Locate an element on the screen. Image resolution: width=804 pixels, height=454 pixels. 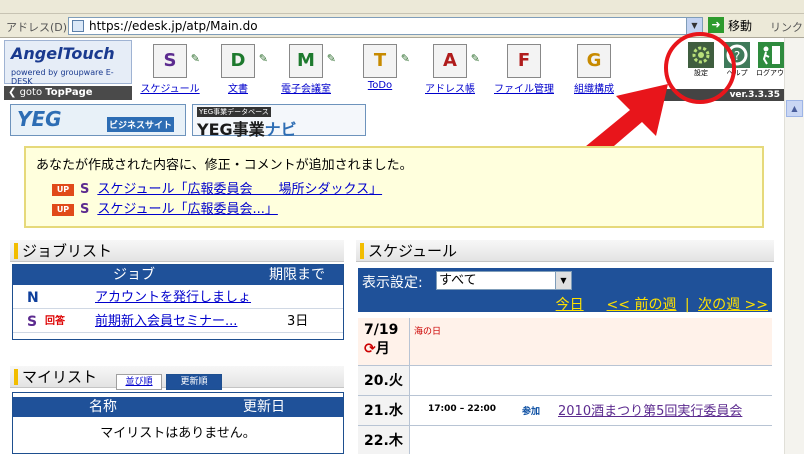
col-job: ジョブ is located at coordinates (134, 275).